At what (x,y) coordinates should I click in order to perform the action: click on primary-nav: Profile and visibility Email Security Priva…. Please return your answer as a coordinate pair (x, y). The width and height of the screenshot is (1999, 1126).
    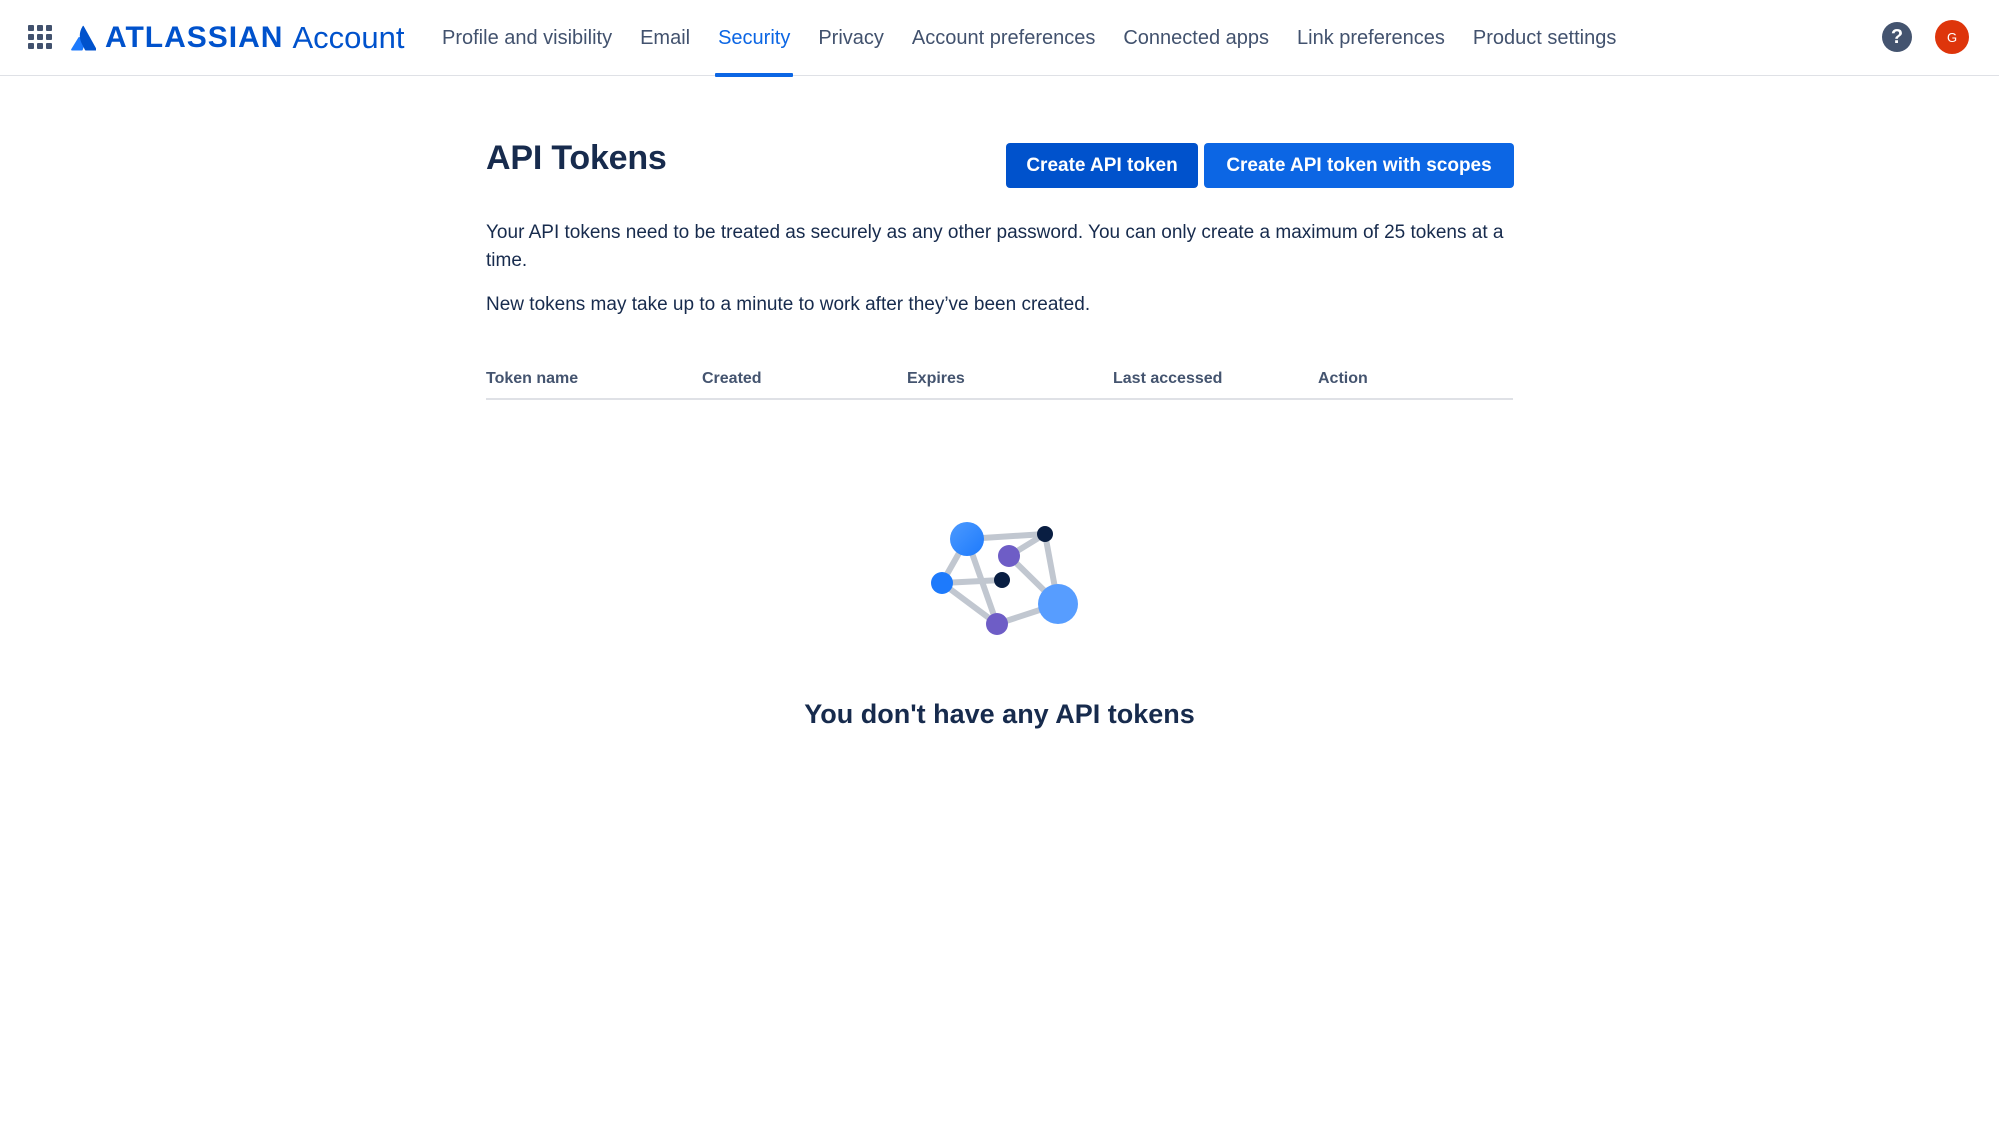
    Looking at the image, I should click on (1029, 38).